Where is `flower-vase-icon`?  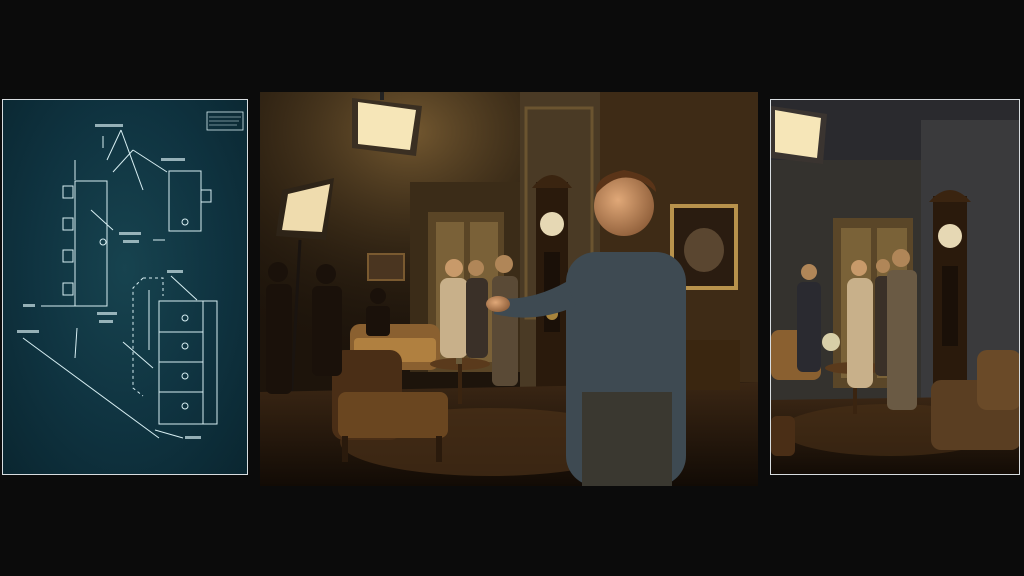 flower-vase-icon is located at coordinates (831, 342).